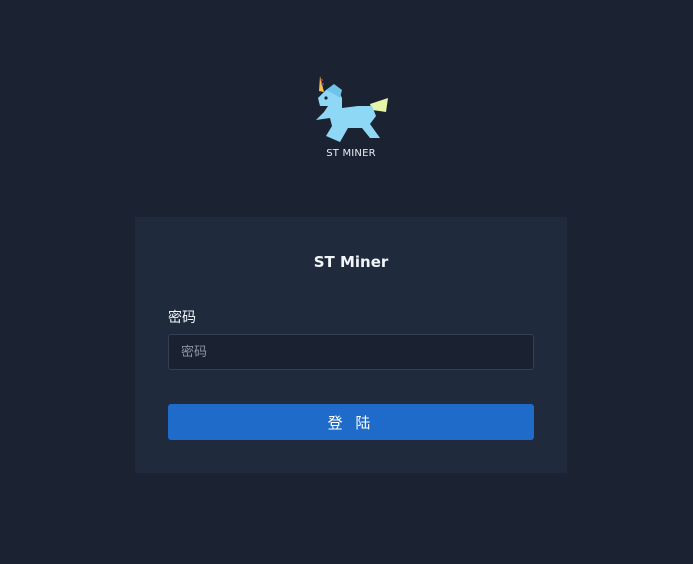 This screenshot has height=564, width=693. I want to click on brand-name: ST MINER, so click(351, 153).